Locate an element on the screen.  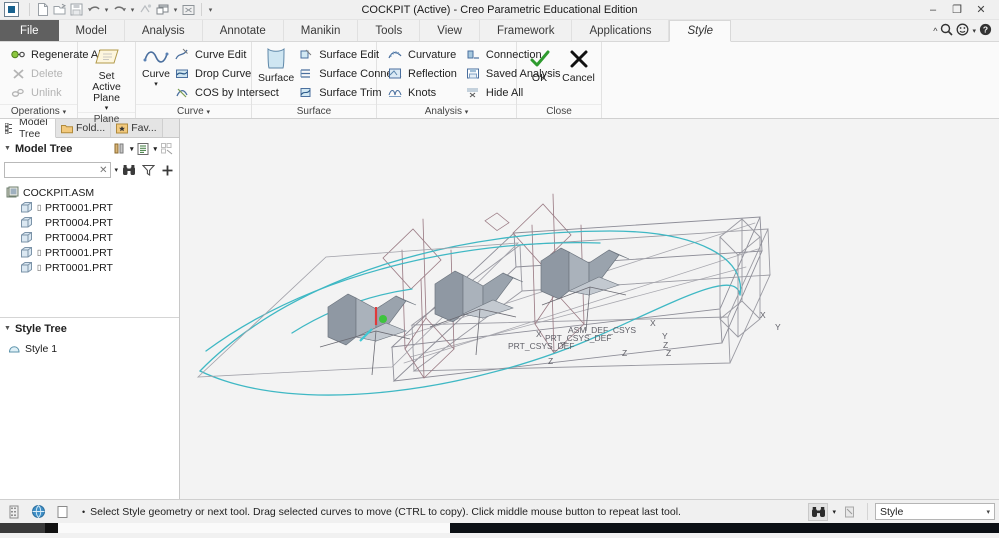
tab-view: View is located at coordinates (450, 30).